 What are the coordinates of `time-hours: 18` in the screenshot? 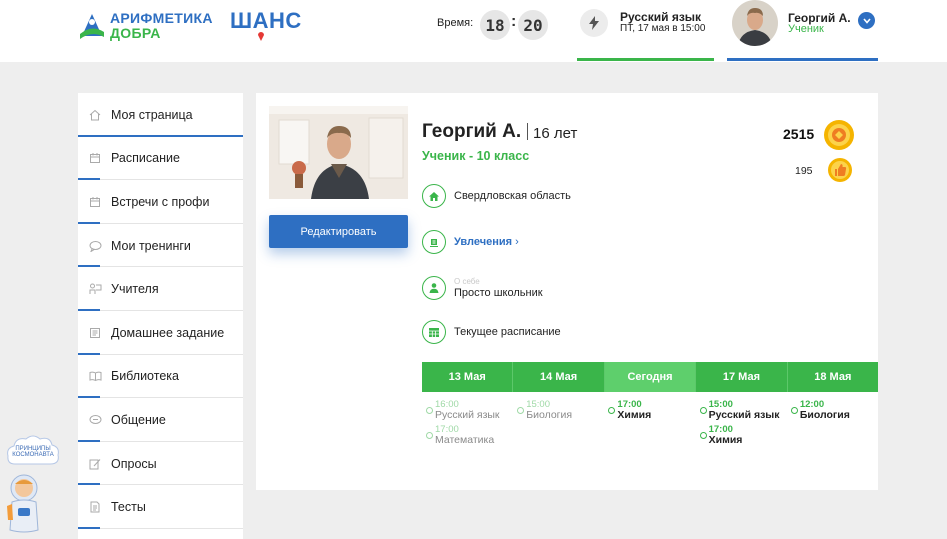 It's located at (495, 25).